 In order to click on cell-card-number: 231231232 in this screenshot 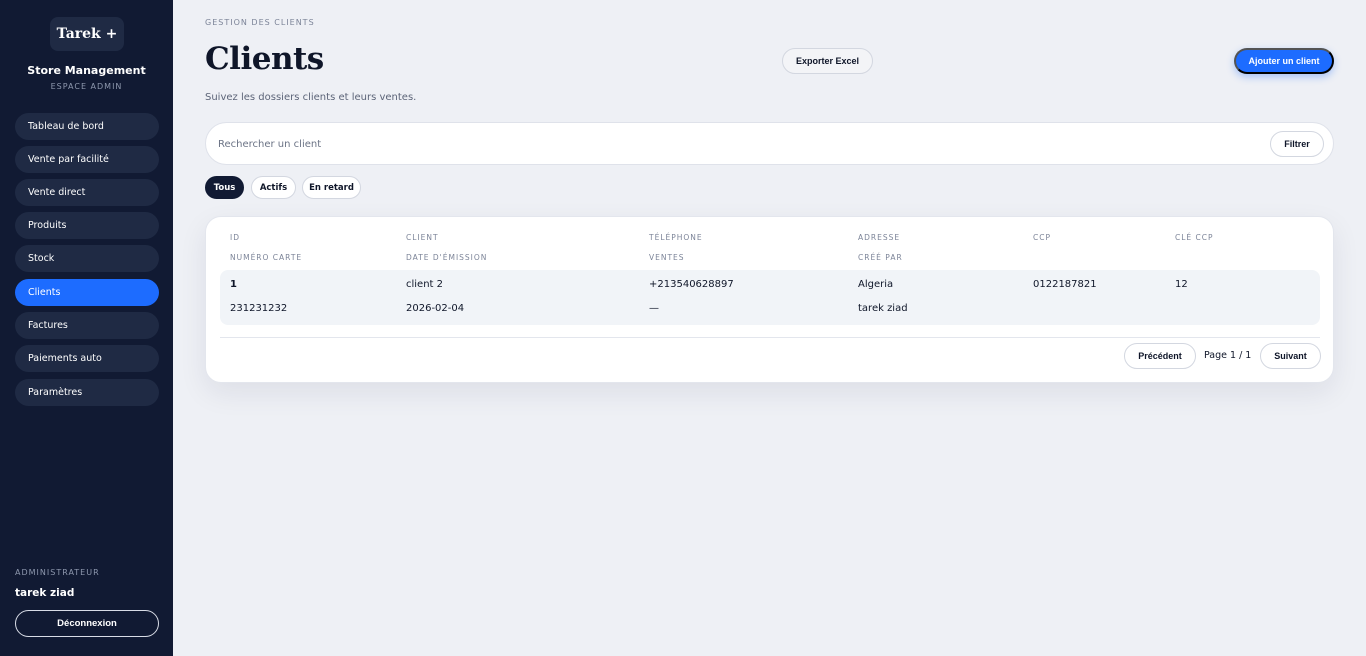, I will do `click(259, 308)`.